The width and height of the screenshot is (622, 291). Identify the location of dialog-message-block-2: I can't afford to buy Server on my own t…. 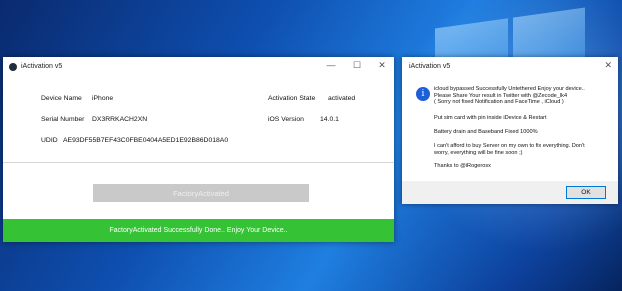
(524, 149).